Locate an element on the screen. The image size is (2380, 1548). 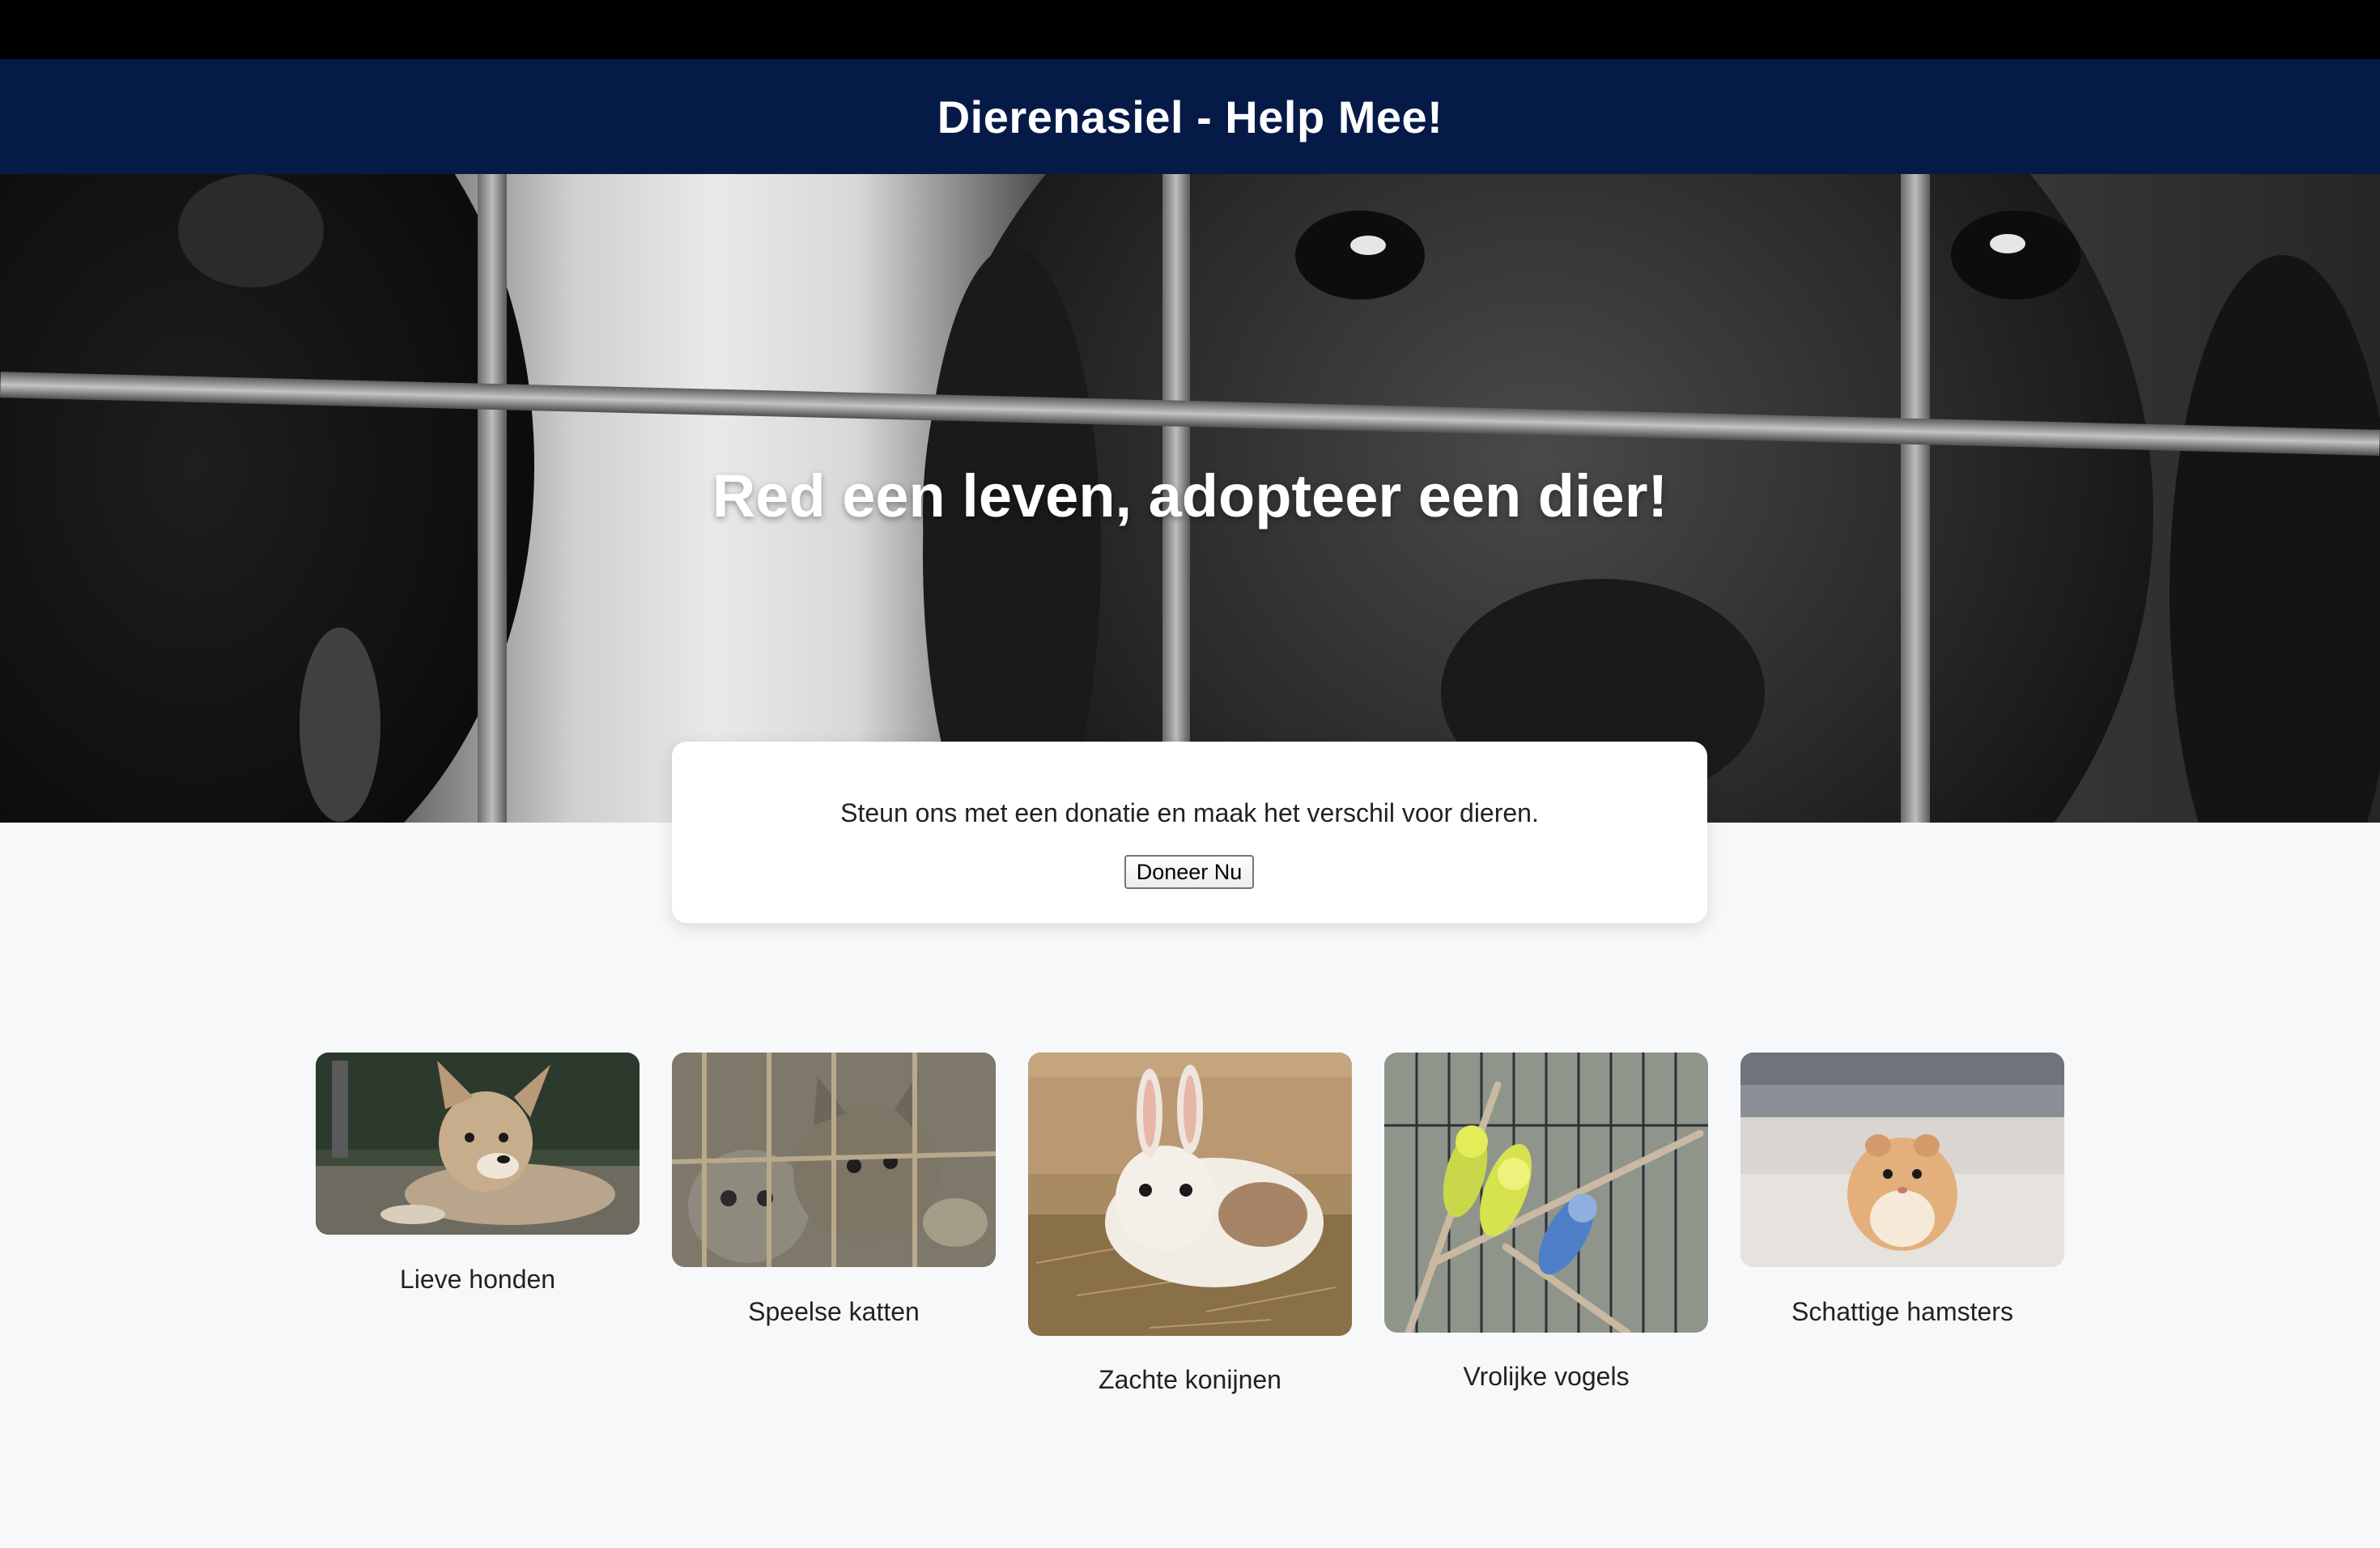
site-header: Dierenasiel - Help Mee! is located at coordinates (1190, 116).